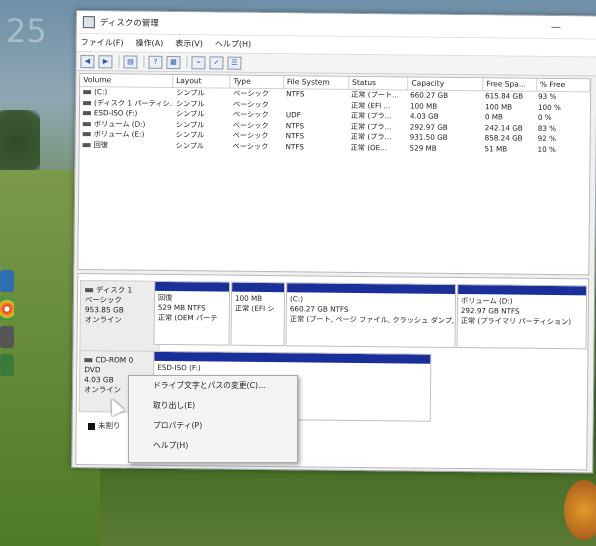 This screenshot has width=596, height=546. What do you see at coordinates (103, 320) in the screenshot?
I see `disk-status: オンライン` at bounding box center [103, 320].